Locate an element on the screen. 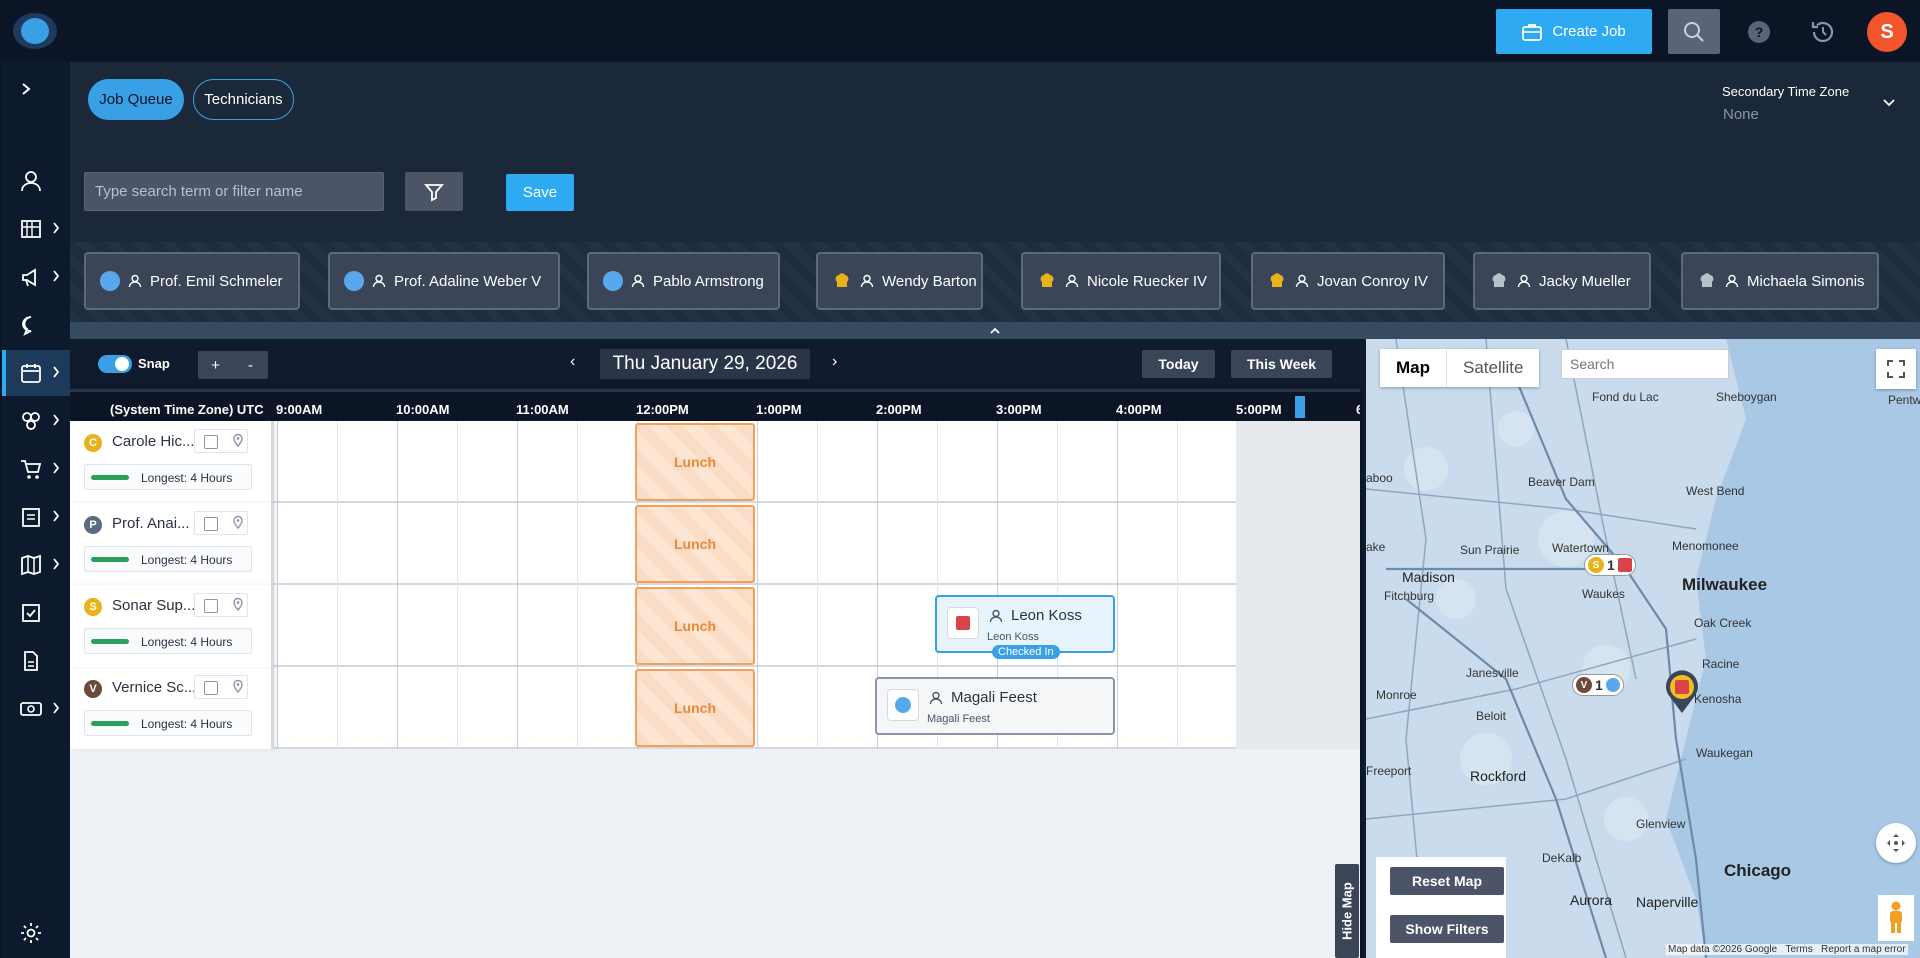 Image resolution: width=1920 pixels, height=958 pixels. create-job-button: Create Job is located at coordinates (1574, 31).